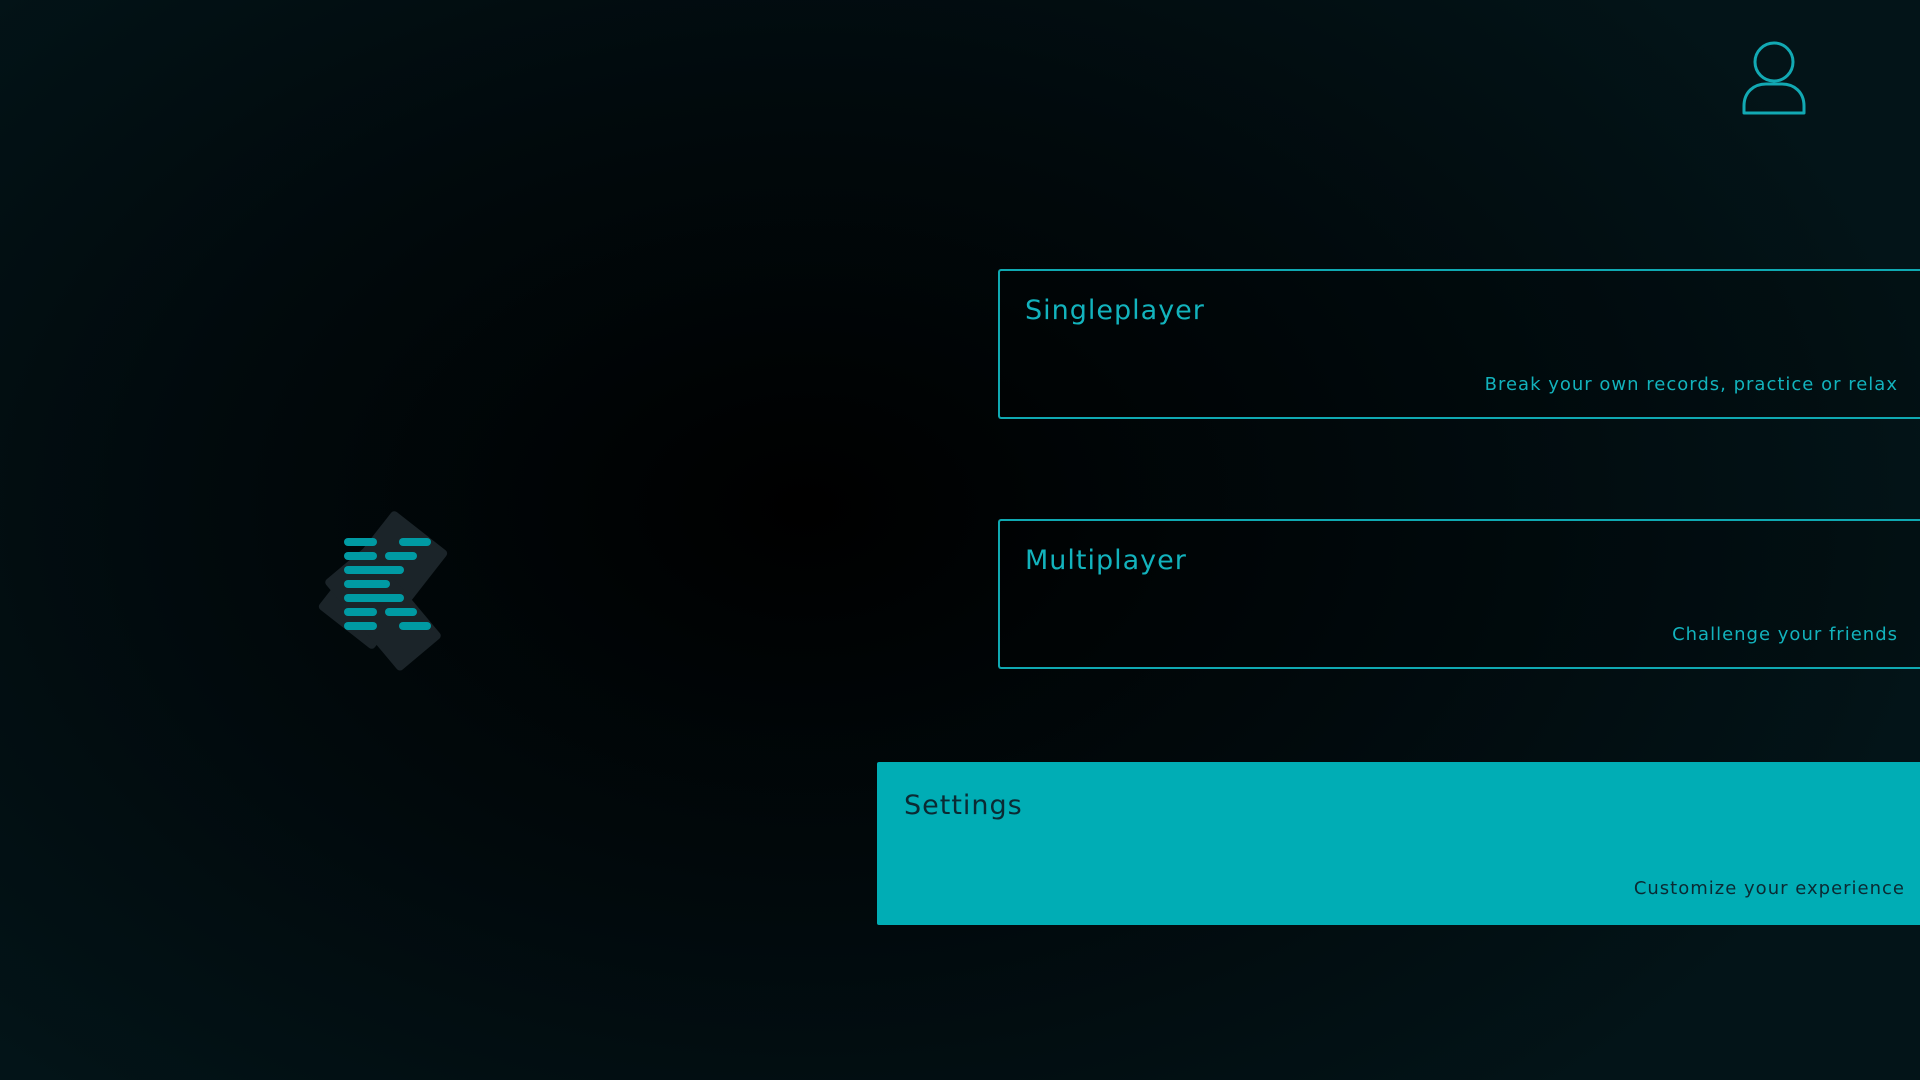 The height and width of the screenshot is (1080, 1920). What do you see at coordinates (1115, 310) in the screenshot?
I see `singleplayer-title: Singleplayer` at bounding box center [1115, 310].